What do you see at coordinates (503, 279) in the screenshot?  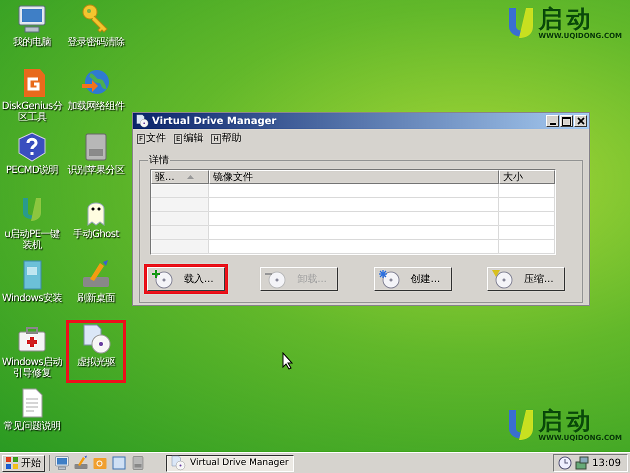 I see `disc-funnel-icon` at bounding box center [503, 279].